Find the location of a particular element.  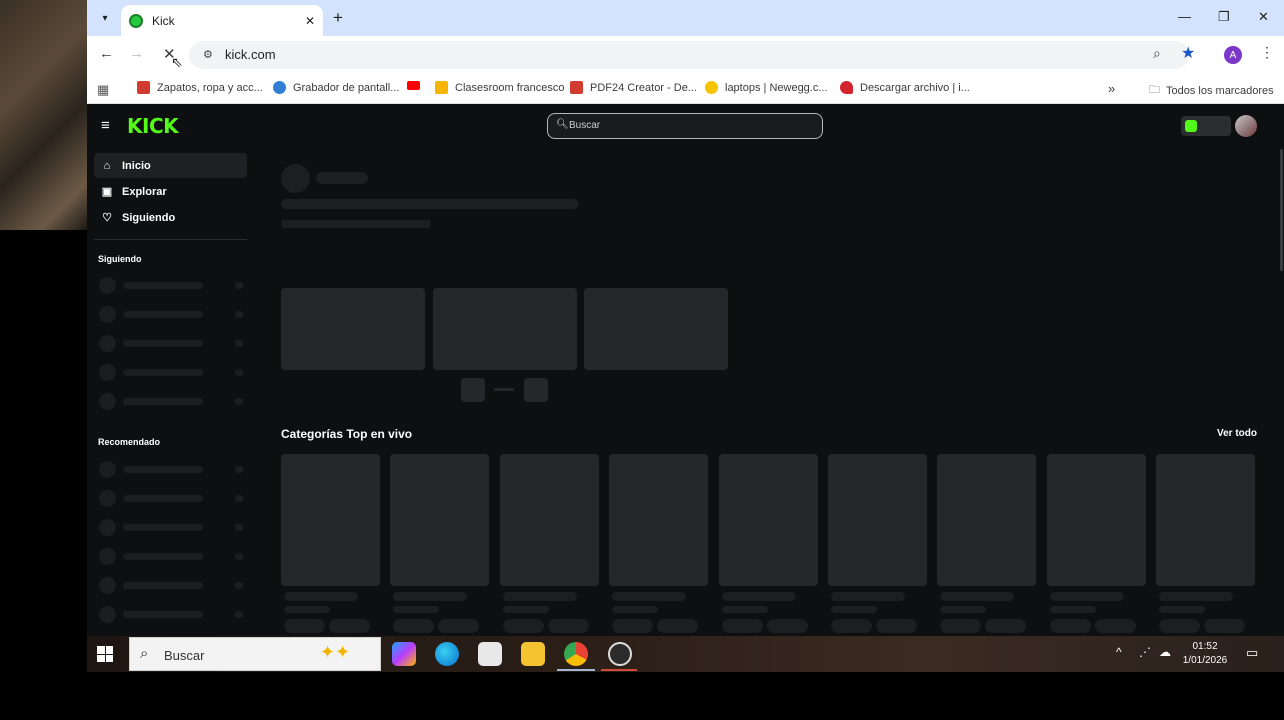

notification-icon: ▭ is located at coordinates (1252, 653).